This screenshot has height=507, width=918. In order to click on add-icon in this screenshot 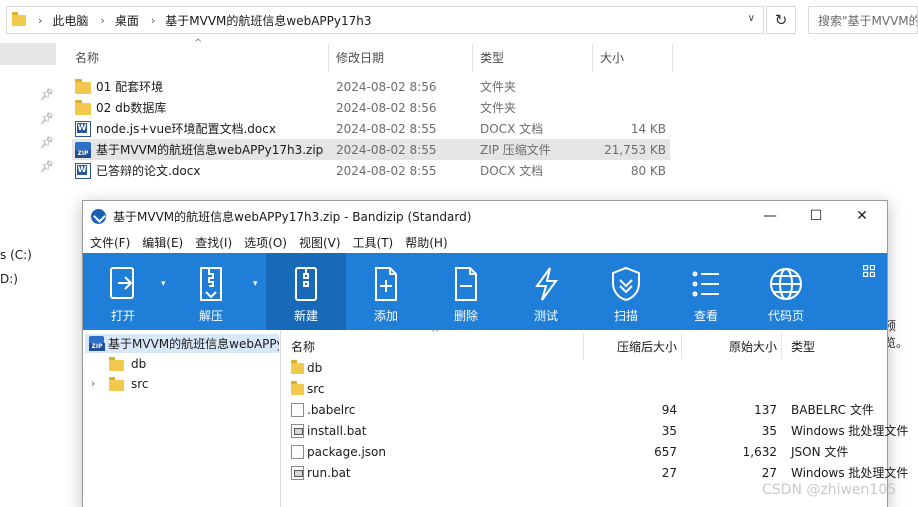, I will do `click(386, 284)`.